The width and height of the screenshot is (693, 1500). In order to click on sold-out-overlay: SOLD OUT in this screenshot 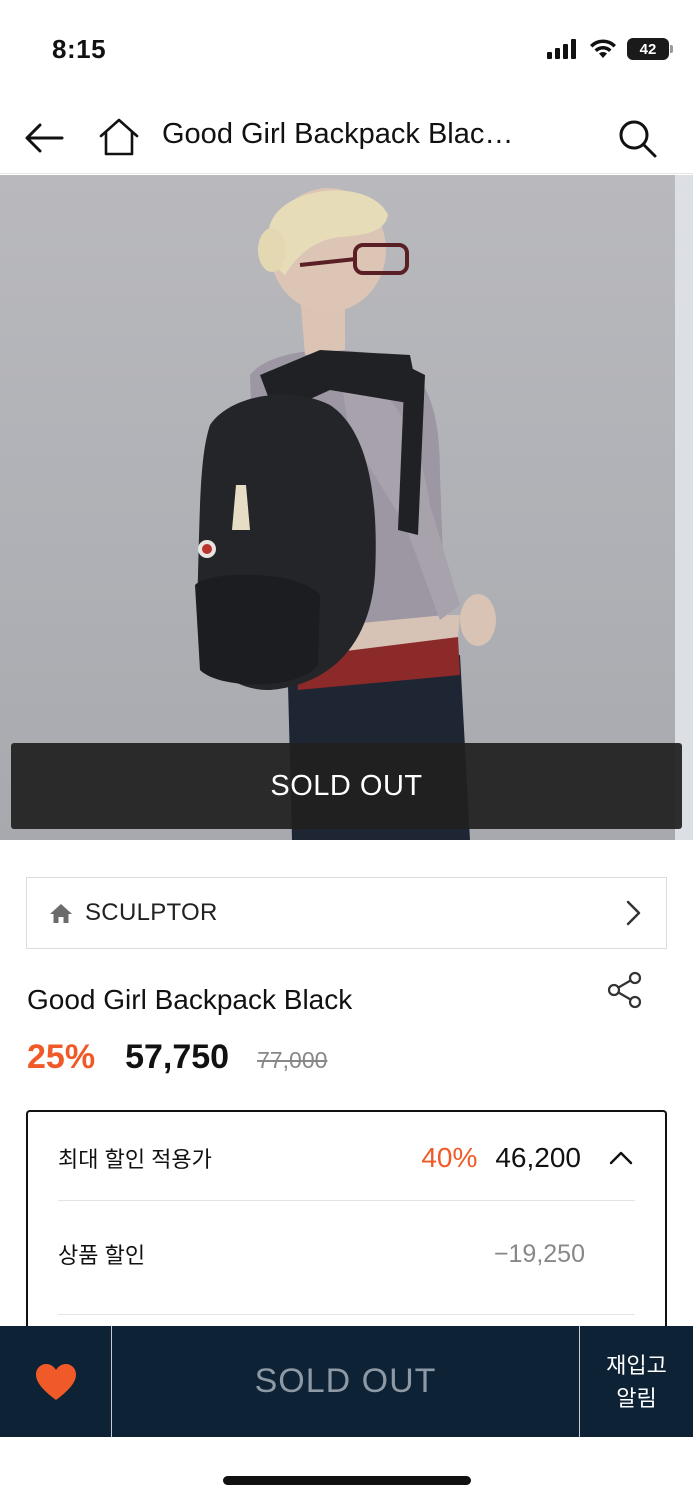, I will do `click(346, 786)`.